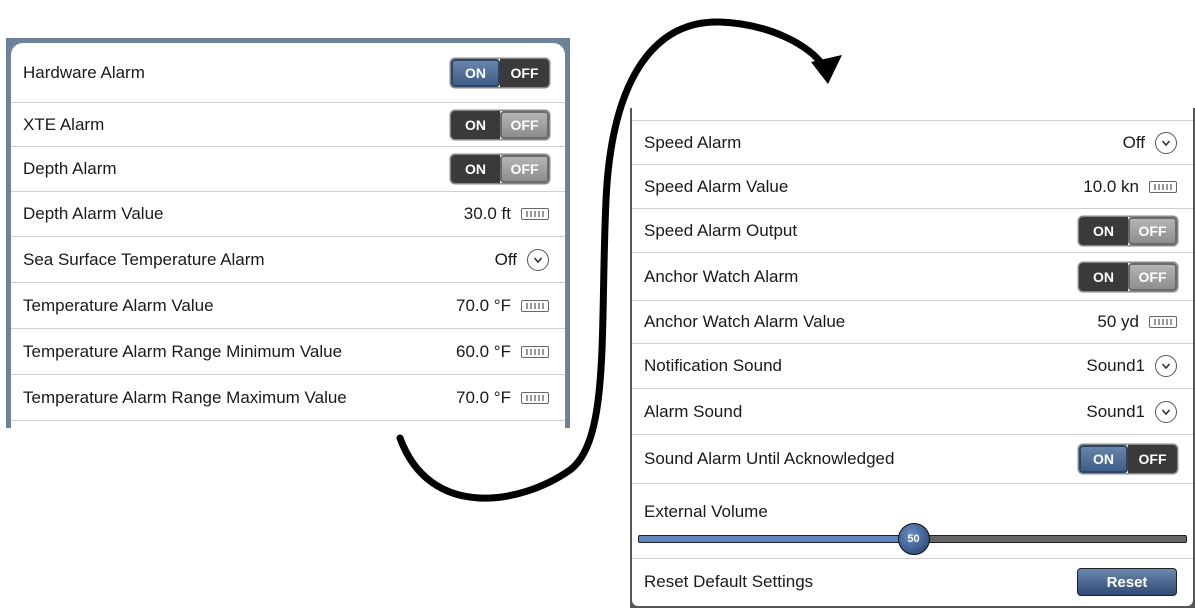 The width and height of the screenshot is (1195, 608). Describe the element at coordinates (1111, 186) in the screenshot. I see `setting-value: 10.0 kn` at that location.